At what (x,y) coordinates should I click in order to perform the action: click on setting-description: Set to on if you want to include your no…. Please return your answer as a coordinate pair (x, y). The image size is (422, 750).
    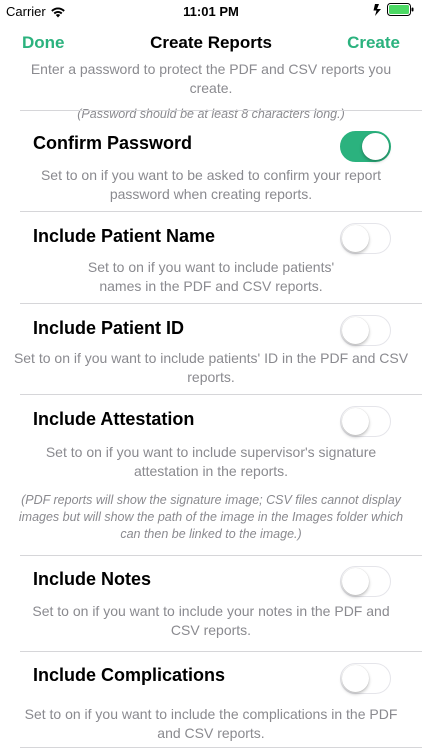
    Looking at the image, I should click on (211, 620).